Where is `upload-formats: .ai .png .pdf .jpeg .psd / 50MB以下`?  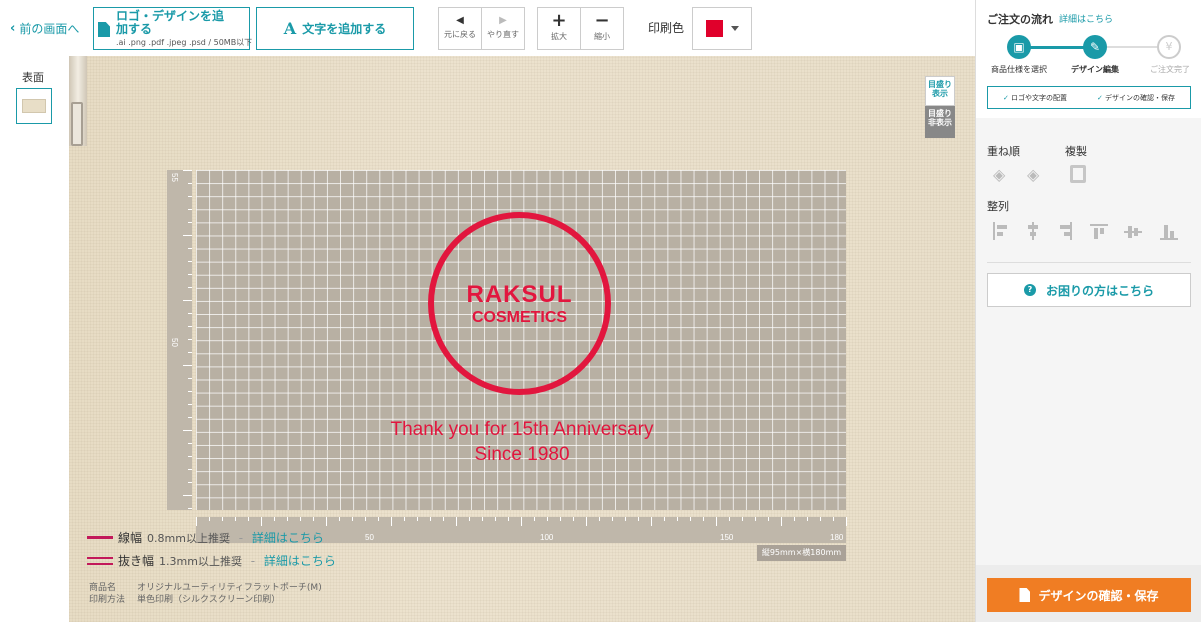 upload-formats: .ai .png .pdf .jpeg .psd / 50MB以下 is located at coordinates (184, 42).